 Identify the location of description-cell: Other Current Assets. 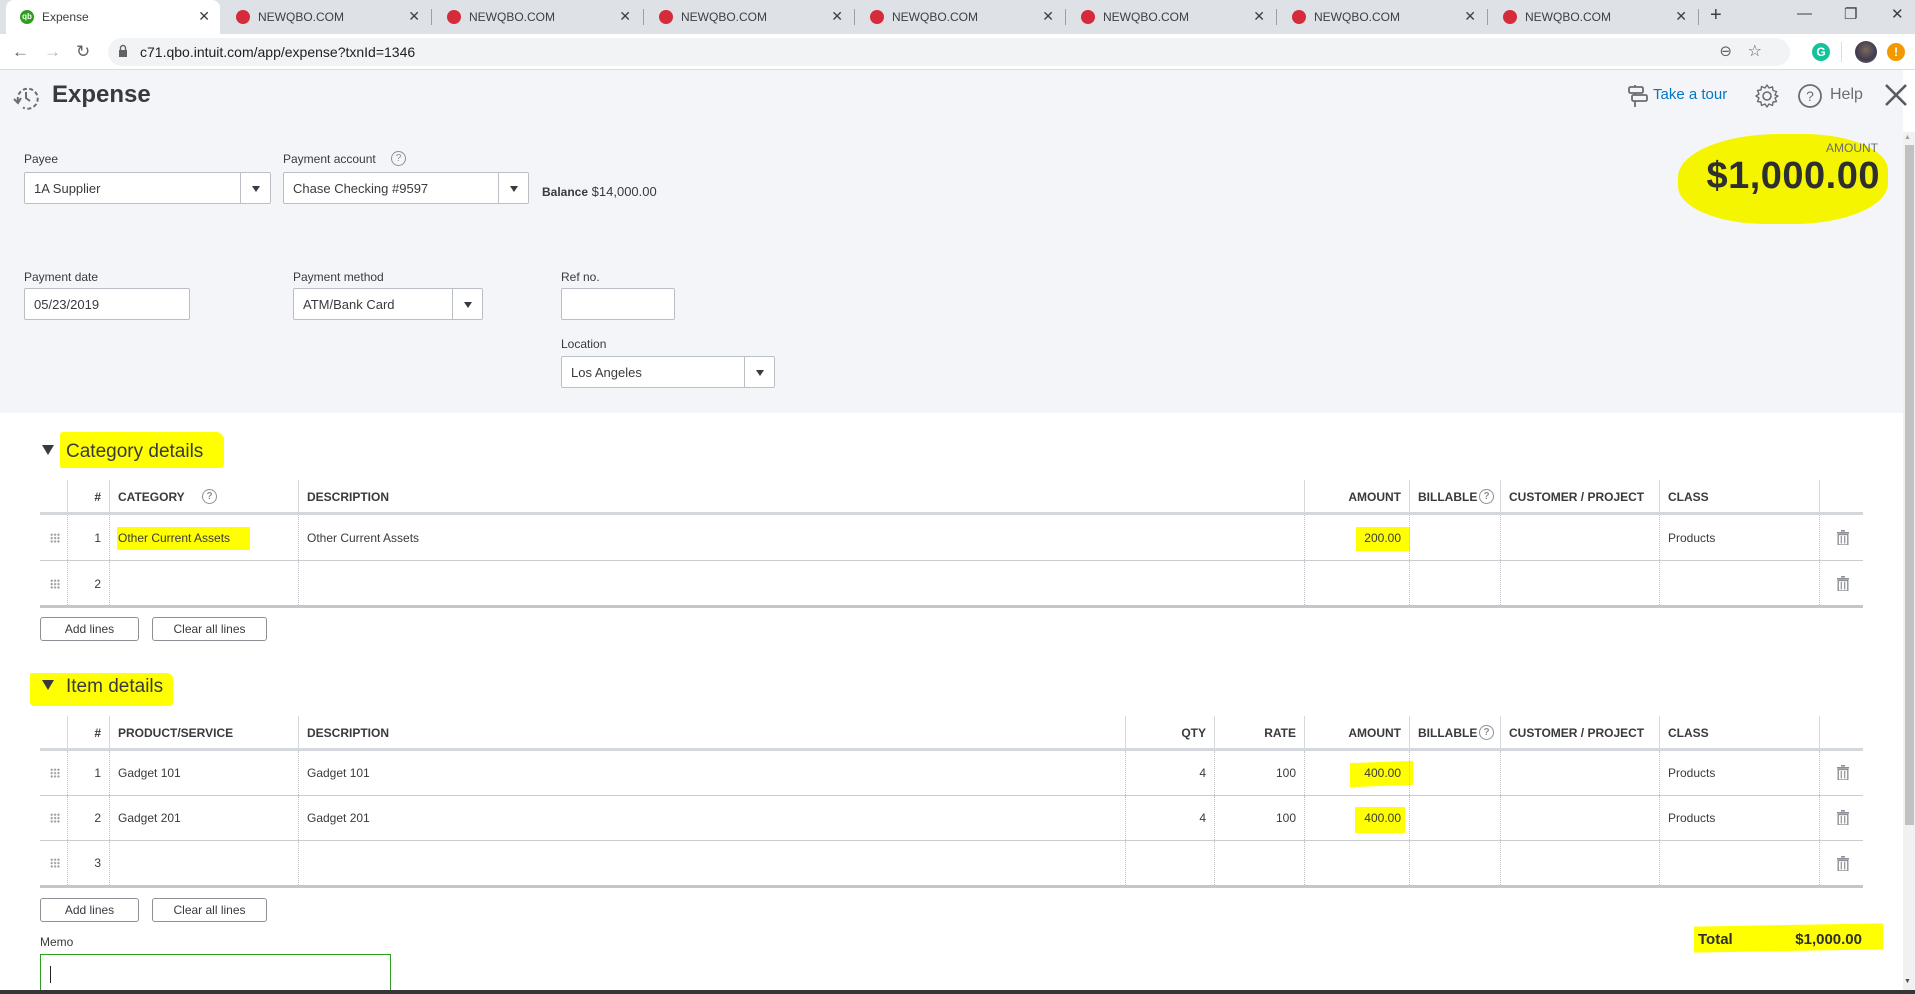
(801, 537).